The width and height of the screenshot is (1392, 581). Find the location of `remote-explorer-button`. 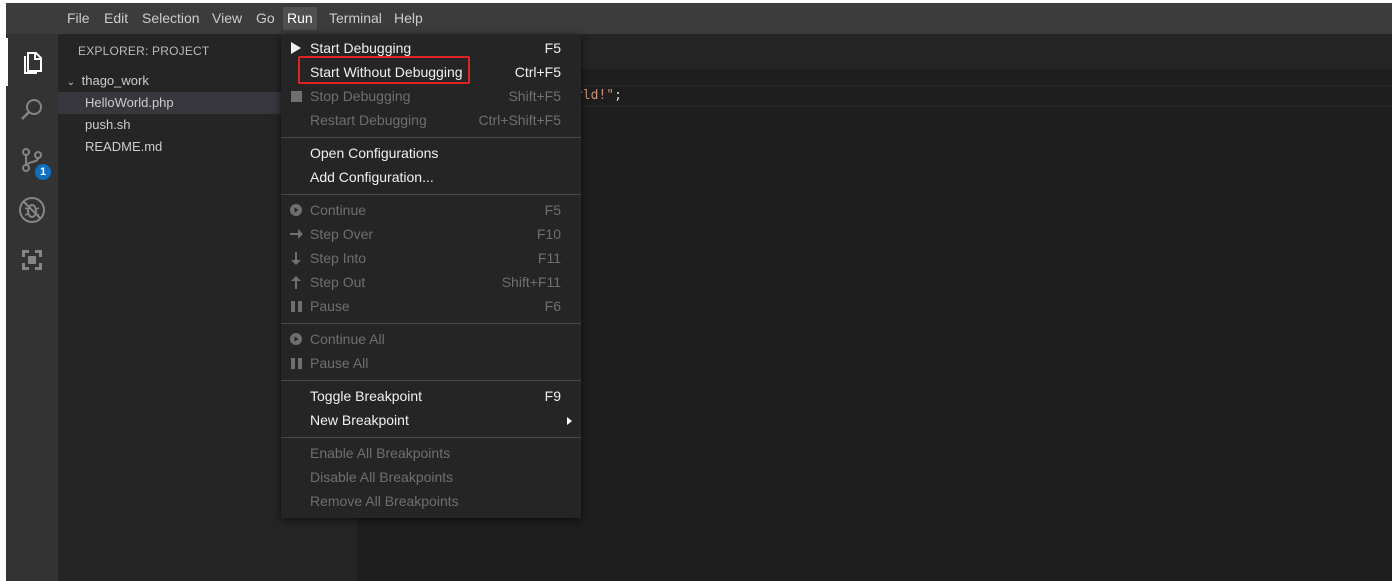

remote-explorer-button is located at coordinates (32, 260).